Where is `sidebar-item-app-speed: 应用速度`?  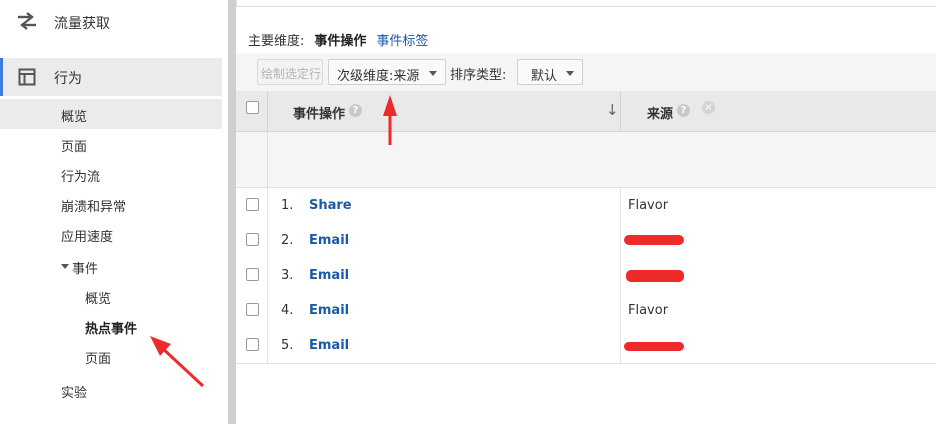
sidebar-item-app-speed: 应用速度 is located at coordinates (111, 234).